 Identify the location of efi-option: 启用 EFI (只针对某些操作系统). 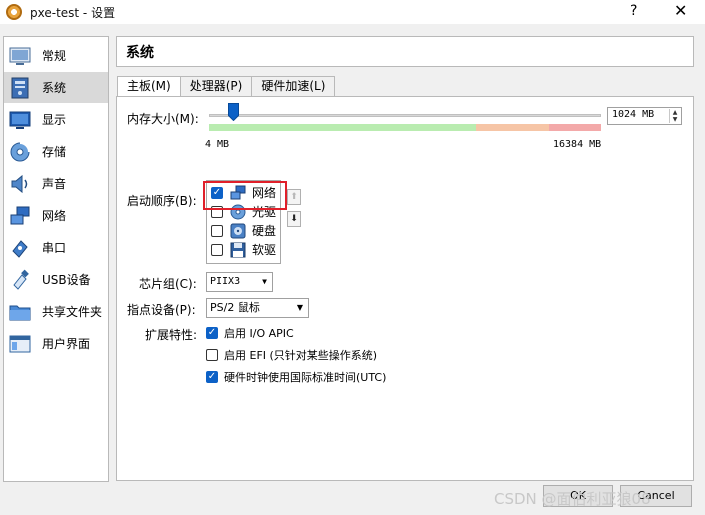
(291, 355).